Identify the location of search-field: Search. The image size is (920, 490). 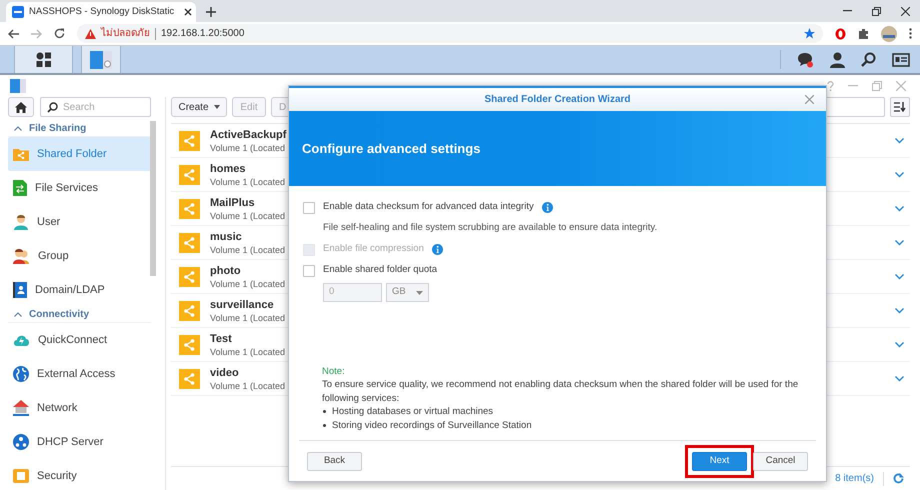
(95, 107).